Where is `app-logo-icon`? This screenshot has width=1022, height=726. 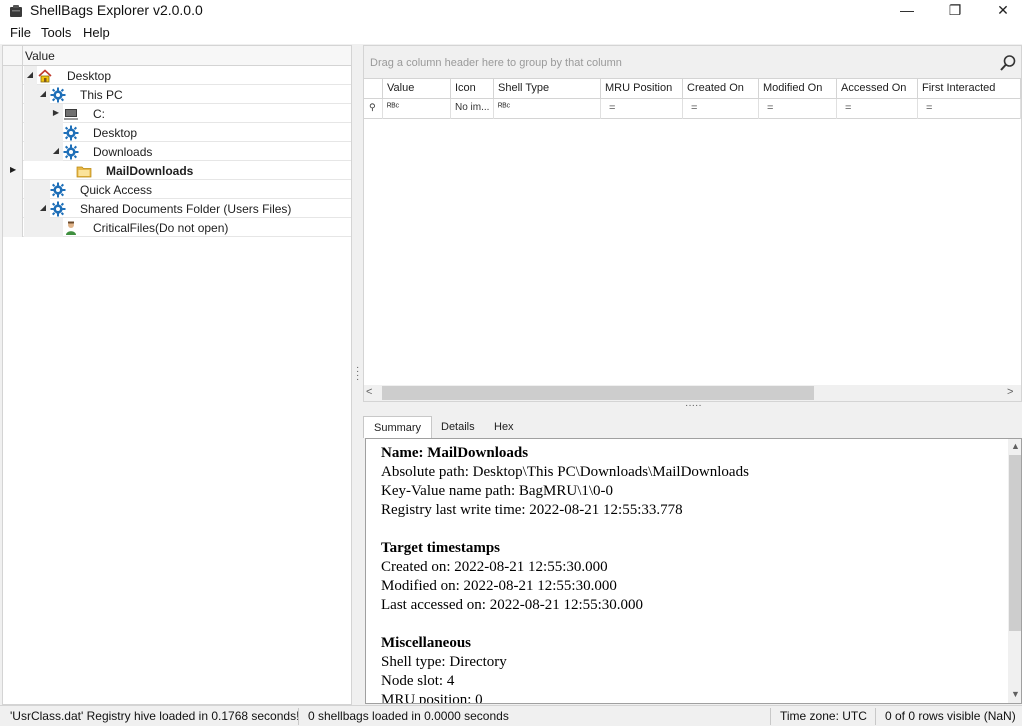 app-logo-icon is located at coordinates (16, 11).